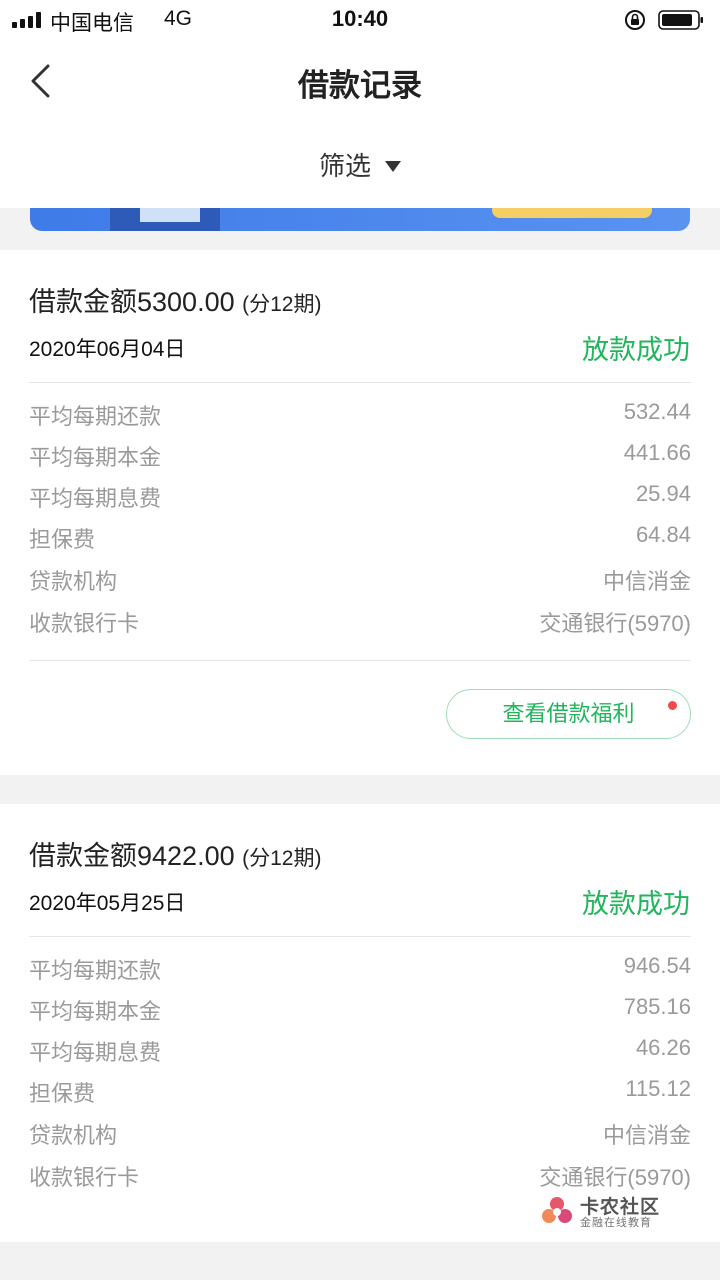 The height and width of the screenshot is (1280, 720). Describe the element at coordinates (360, 1009) in the screenshot. I see `detail-row: 平均每期本金 785.16` at that location.